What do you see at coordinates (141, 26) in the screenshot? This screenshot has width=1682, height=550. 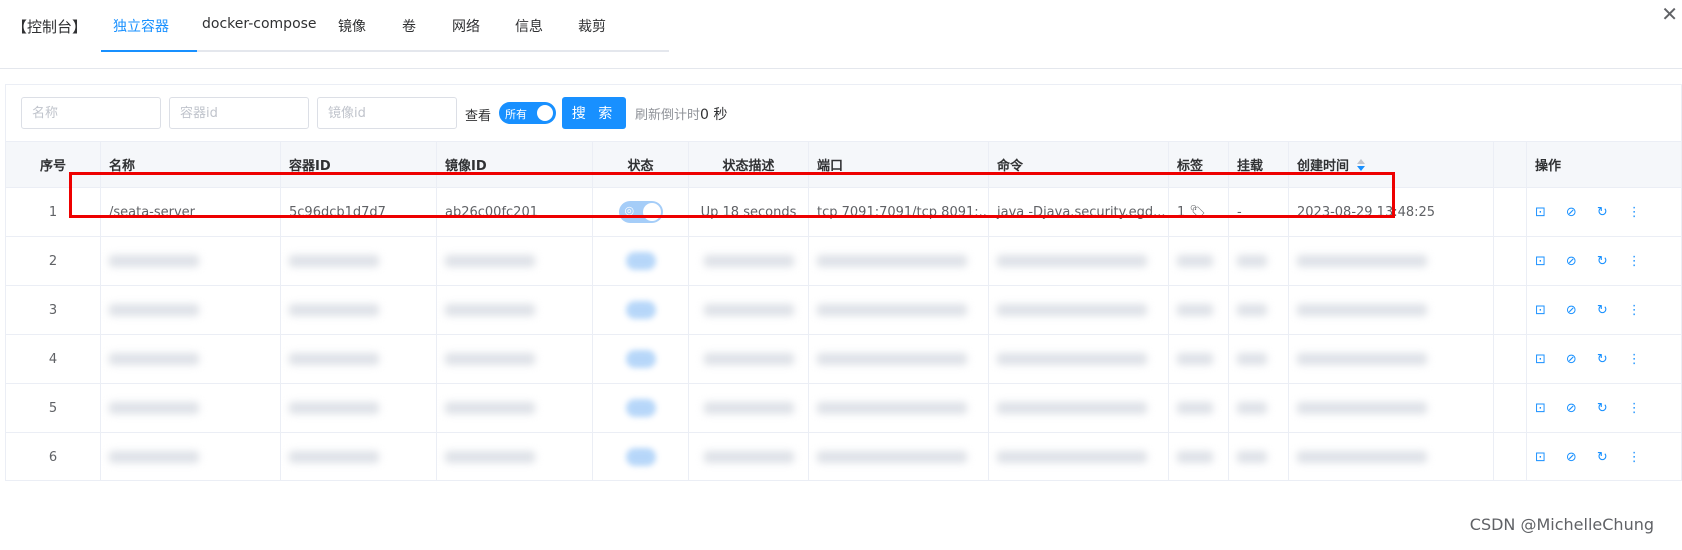 I see `tab-standalone-containers: 独立容器` at bounding box center [141, 26].